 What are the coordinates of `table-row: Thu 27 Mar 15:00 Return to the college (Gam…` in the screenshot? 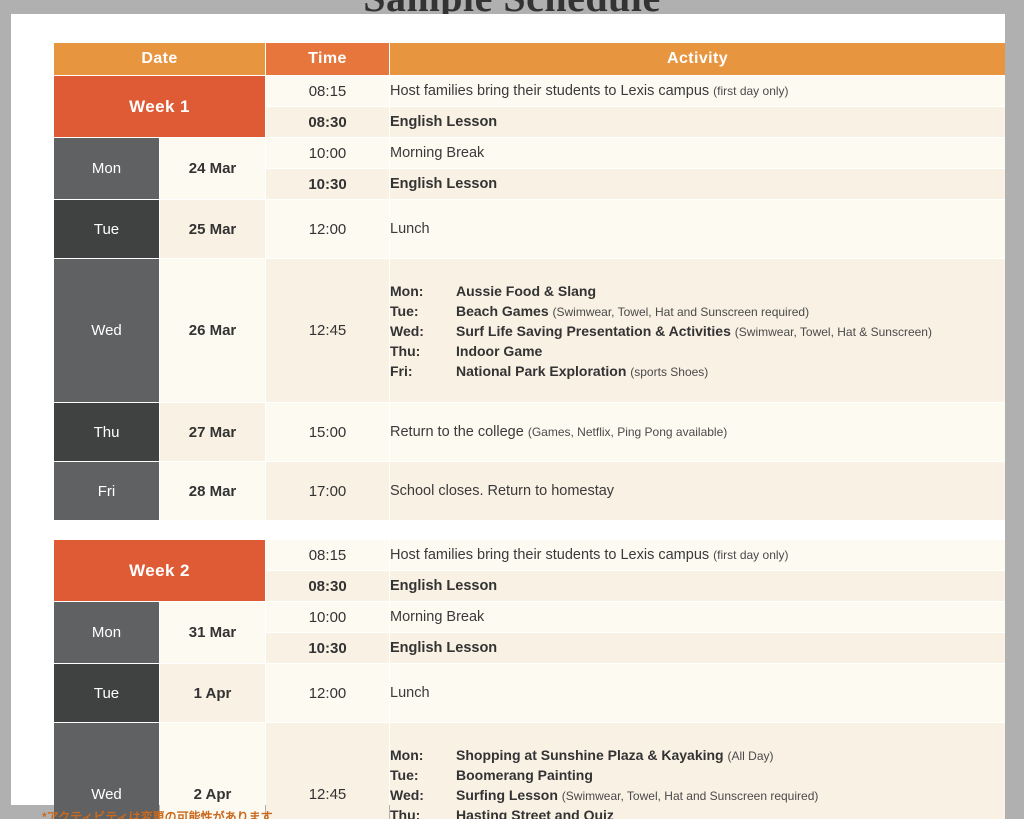 It's located at (529, 432).